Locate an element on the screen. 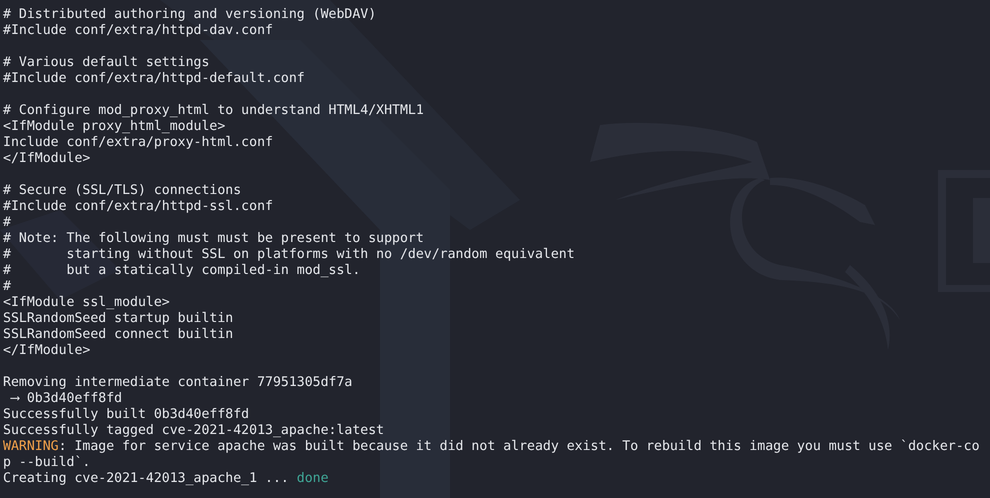 Image resolution: width=990 pixels, height=498 pixels. status-text: done is located at coordinates (312, 479).